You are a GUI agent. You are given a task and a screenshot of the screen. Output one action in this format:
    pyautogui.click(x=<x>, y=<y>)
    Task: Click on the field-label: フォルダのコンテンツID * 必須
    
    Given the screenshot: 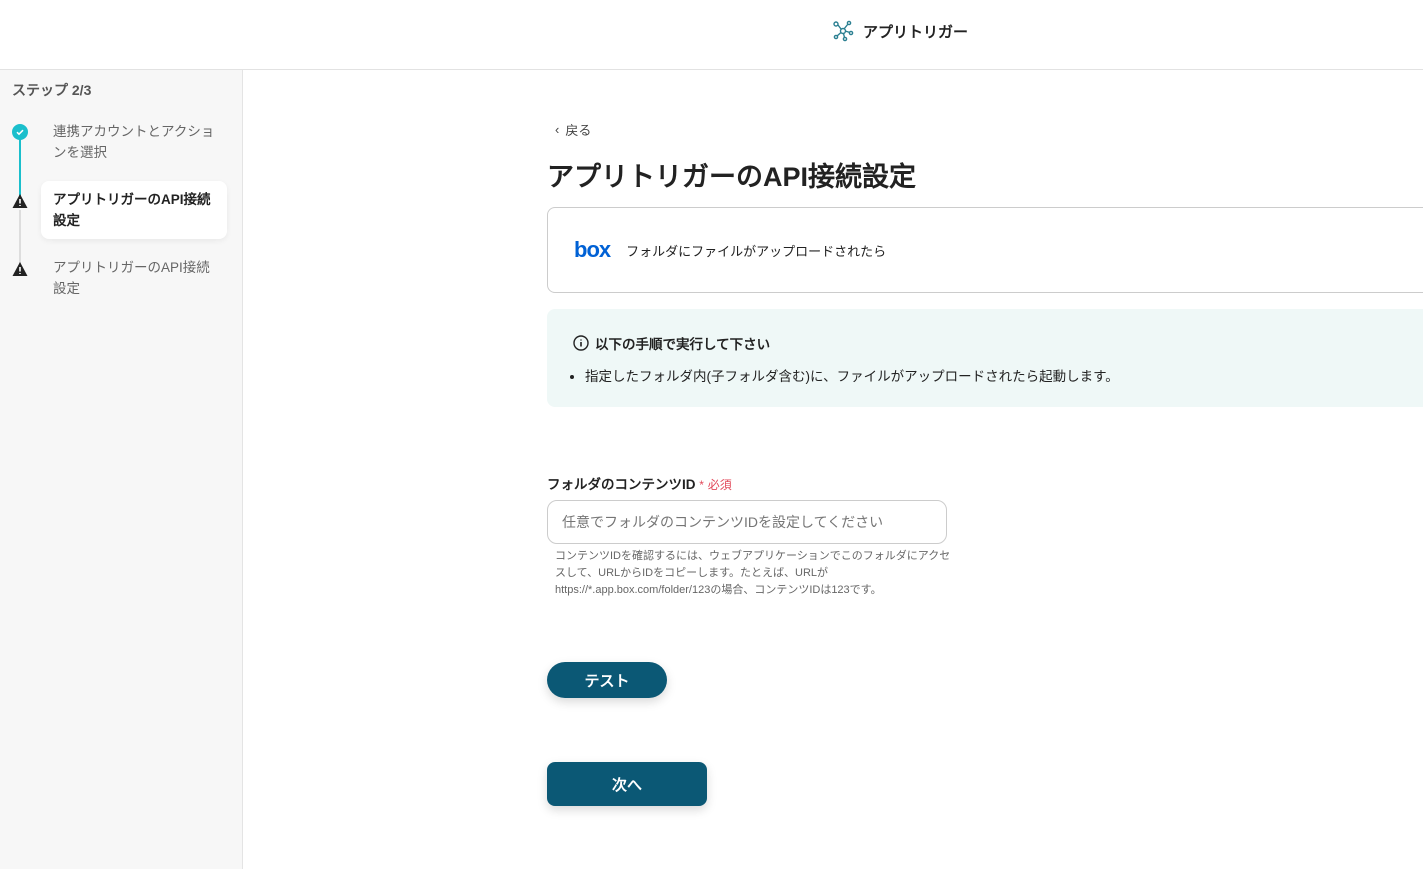 What is the action you would take?
    pyautogui.click(x=639, y=483)
    